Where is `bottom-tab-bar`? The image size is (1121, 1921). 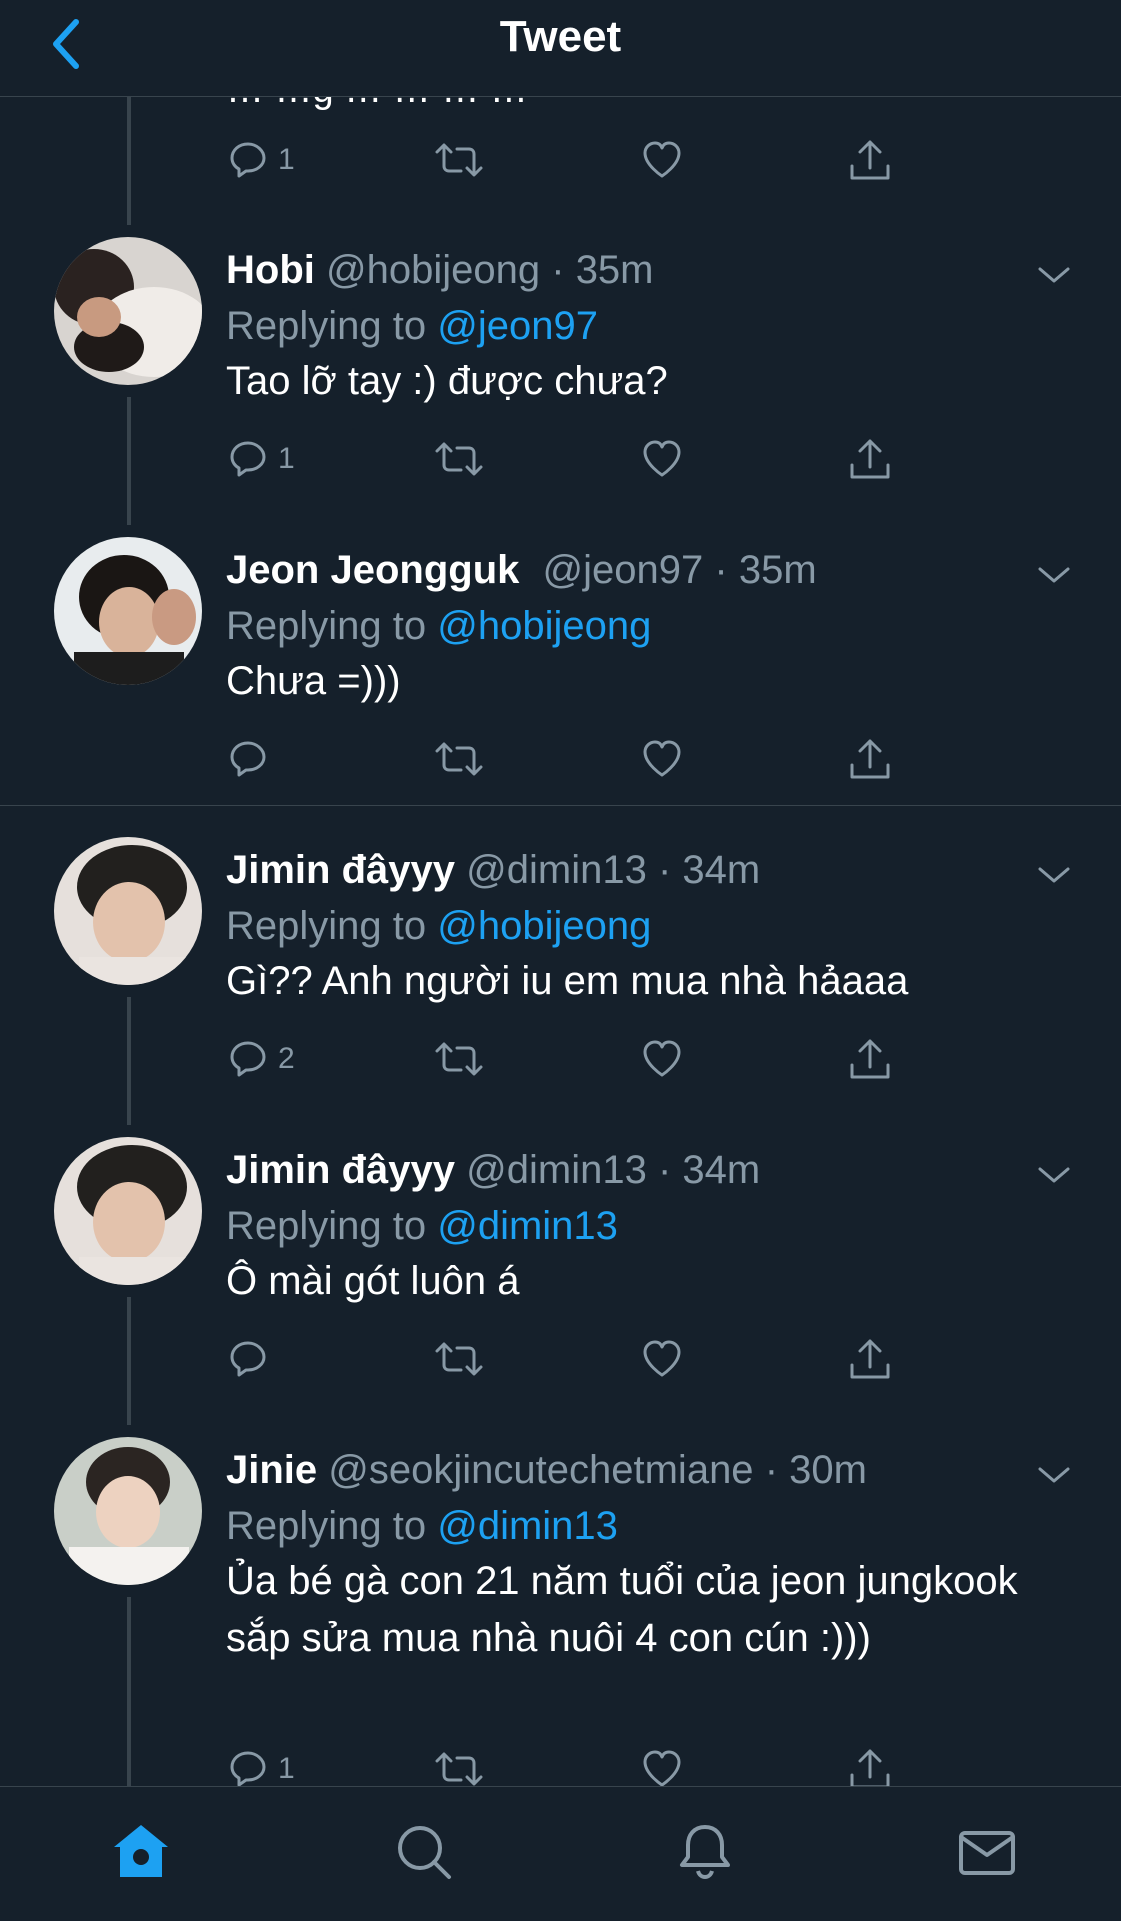
bottom-tab-bar is located at coordinates (560, 1853).